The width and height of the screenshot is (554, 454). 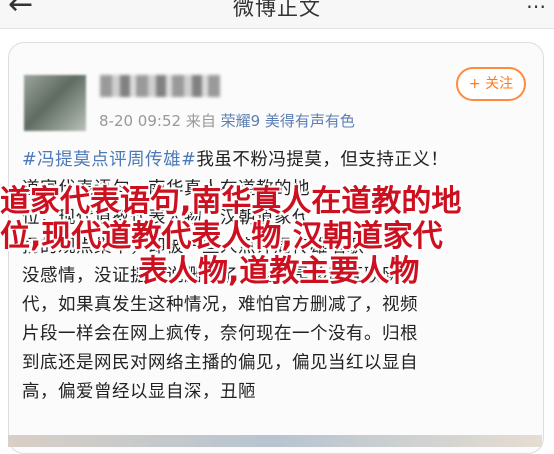 I want to click on page-title: 微博正文, so click(x=277, y=10).